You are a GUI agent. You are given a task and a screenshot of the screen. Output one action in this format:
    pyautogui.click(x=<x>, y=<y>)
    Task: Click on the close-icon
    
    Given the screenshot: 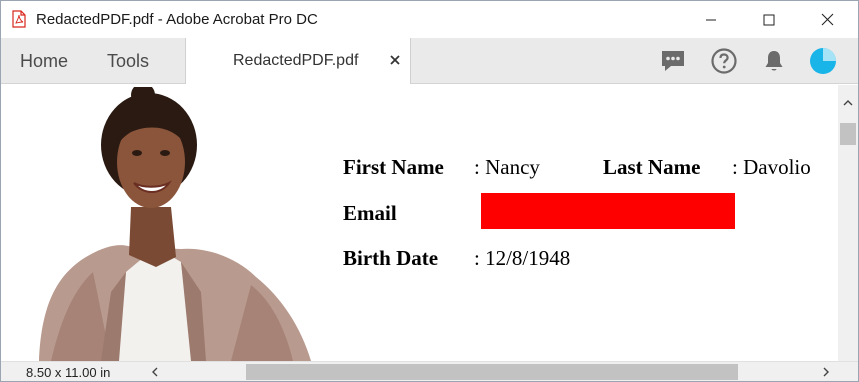 What is the action you would take?
    pyautogui.click(x=827, y=19)
    